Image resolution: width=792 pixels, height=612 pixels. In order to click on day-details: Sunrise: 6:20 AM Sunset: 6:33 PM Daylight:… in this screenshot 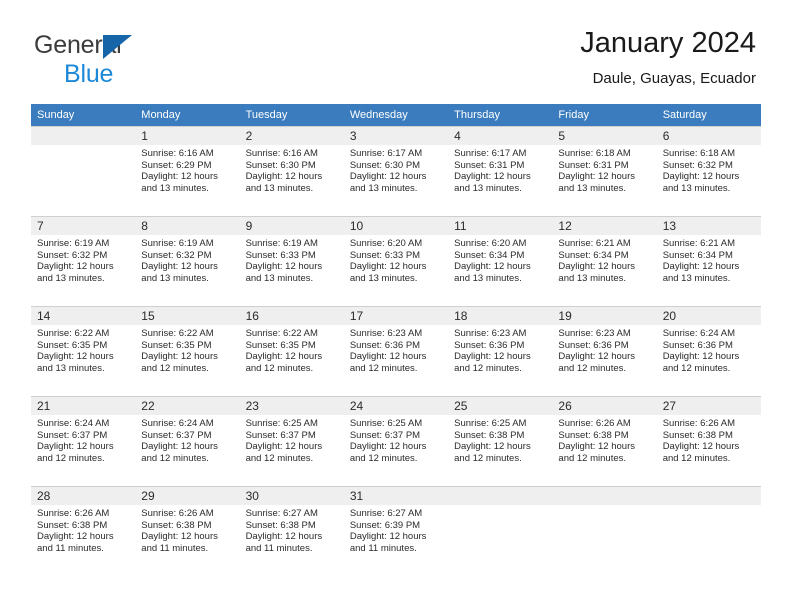, I will do `click(396, 259)`.